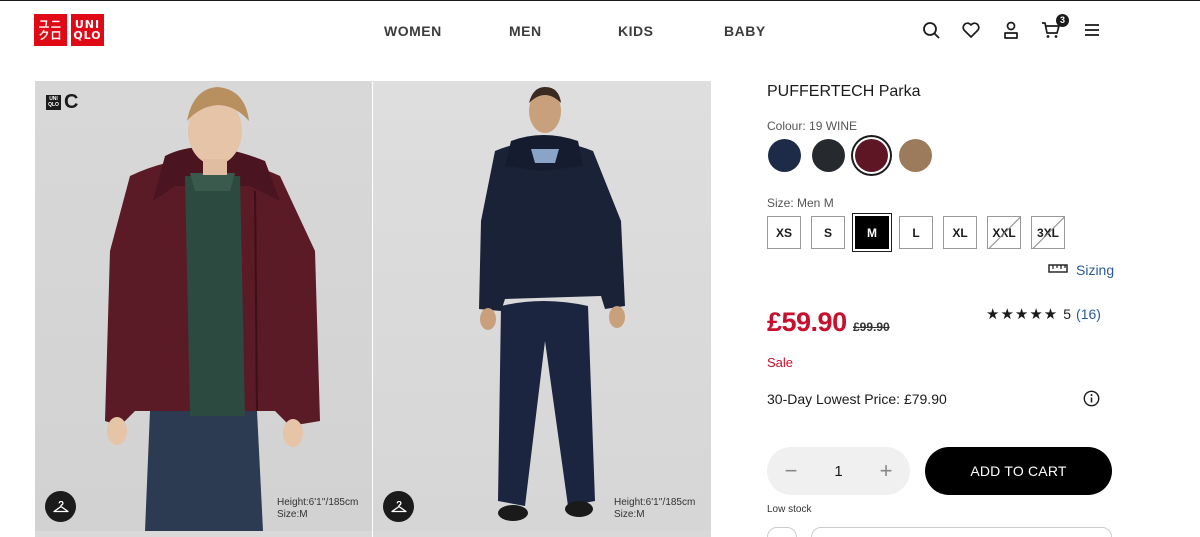  I want to click on nav-men: MEN, so click(525, 31).